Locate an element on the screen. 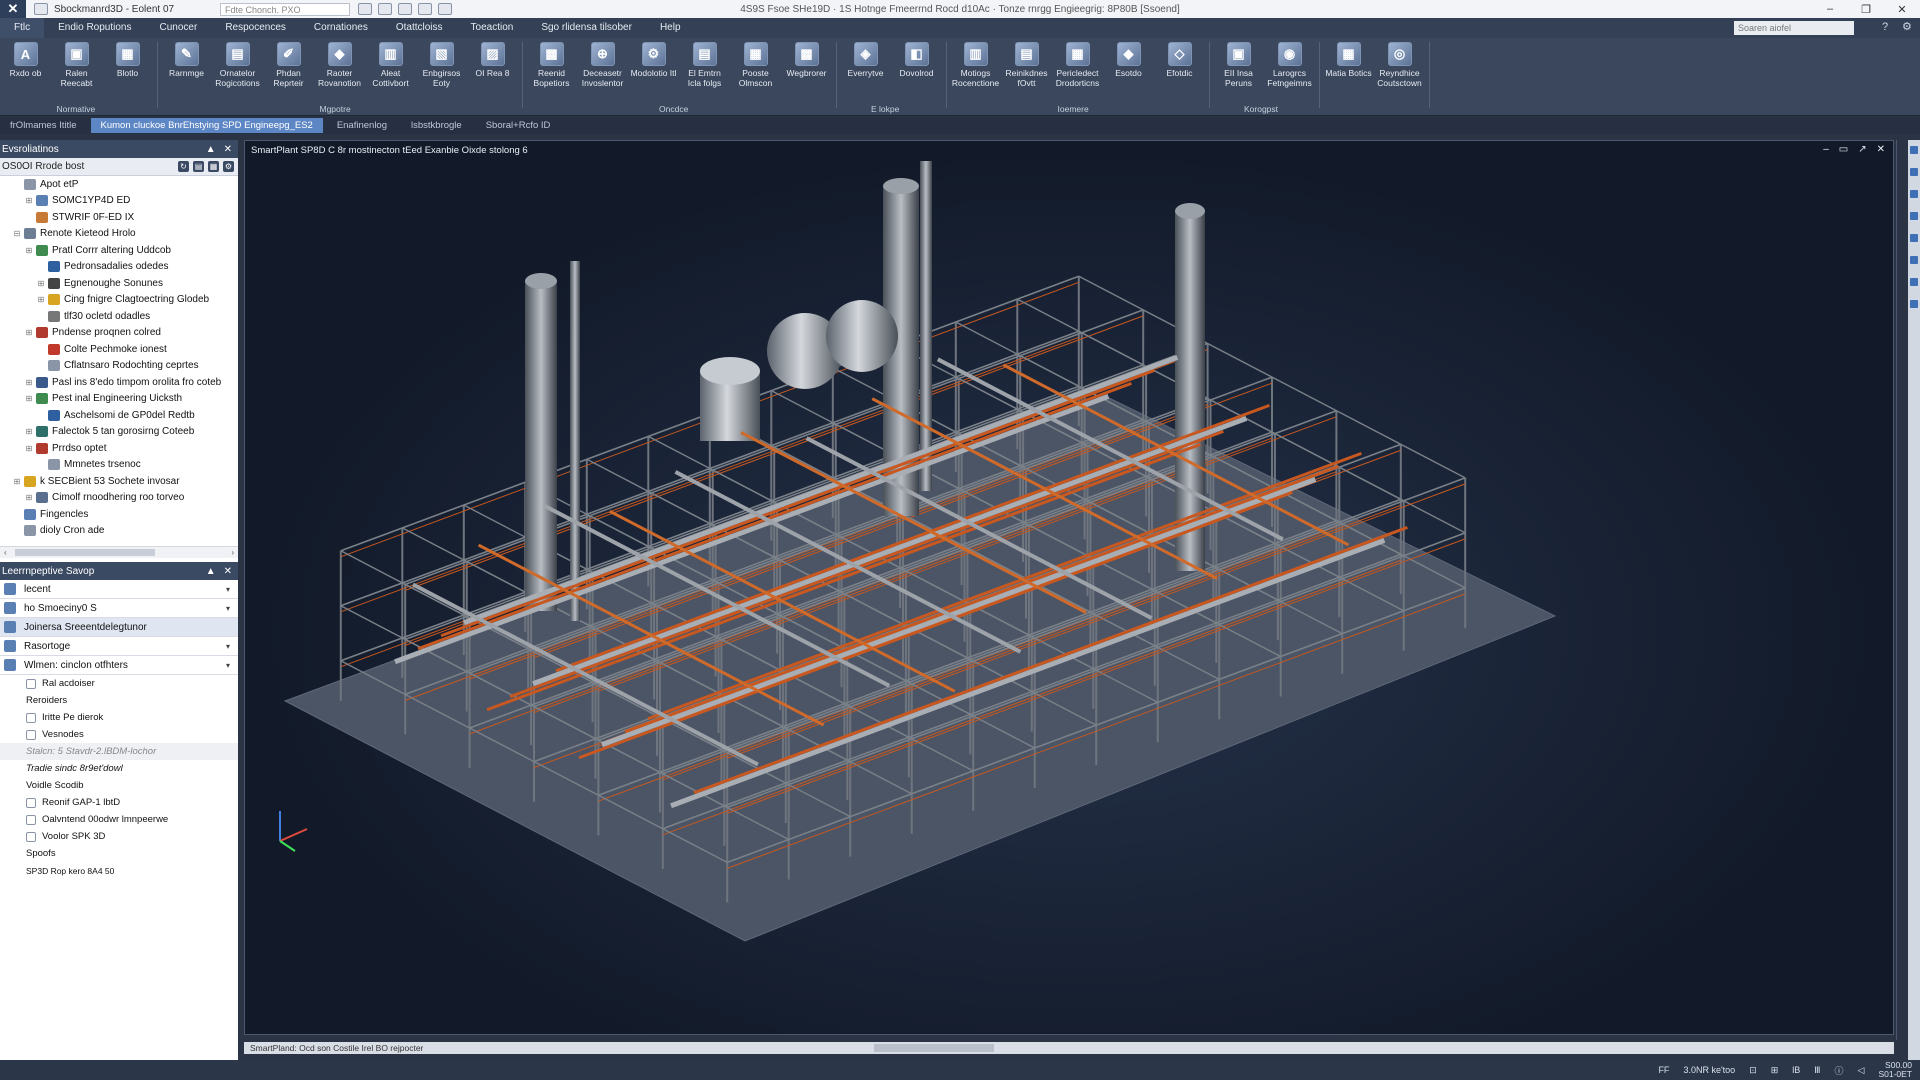 This screenshot has height=1080, width=1920. status-item: ⊞ is located at coordinates (1775, 1070).